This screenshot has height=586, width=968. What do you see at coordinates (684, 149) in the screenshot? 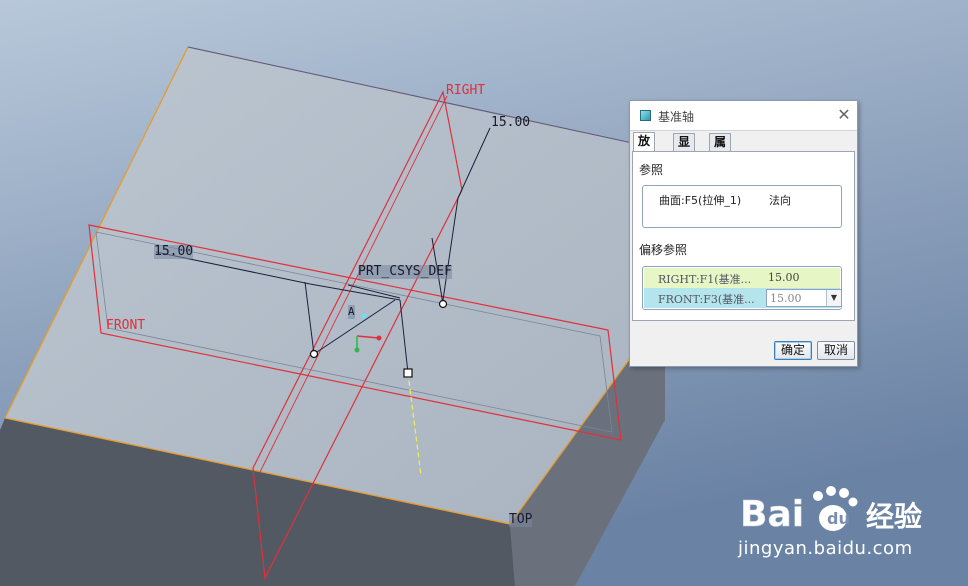
I see `tab-display: 显示` at bounding box center [684, 149].